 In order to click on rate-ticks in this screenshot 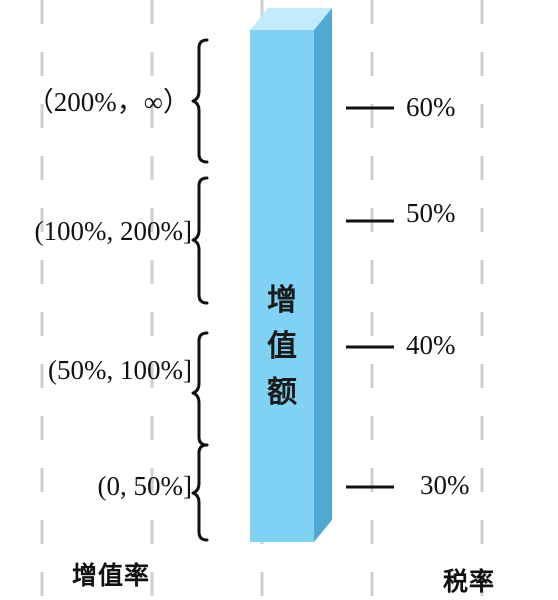, I will do `click(370, 297)`.